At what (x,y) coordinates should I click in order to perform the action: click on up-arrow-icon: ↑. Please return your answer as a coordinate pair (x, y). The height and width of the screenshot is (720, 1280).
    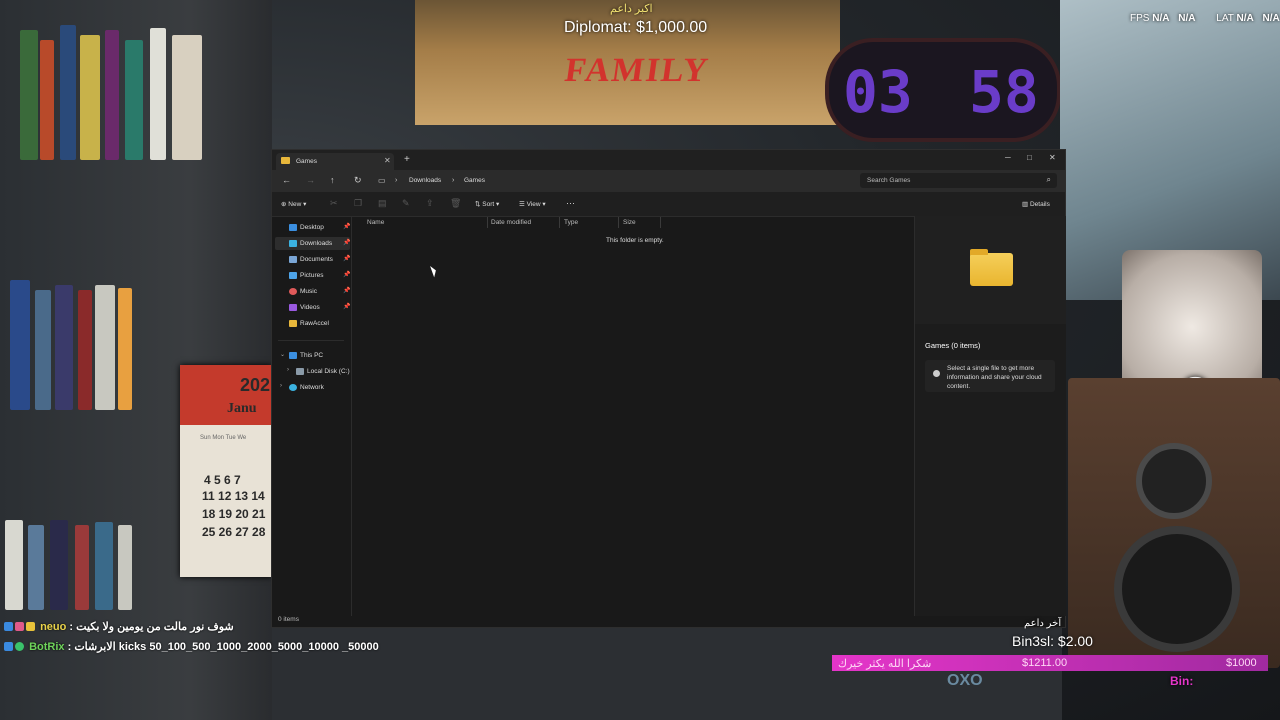
    Looking at the image, I should click on (332, 180).